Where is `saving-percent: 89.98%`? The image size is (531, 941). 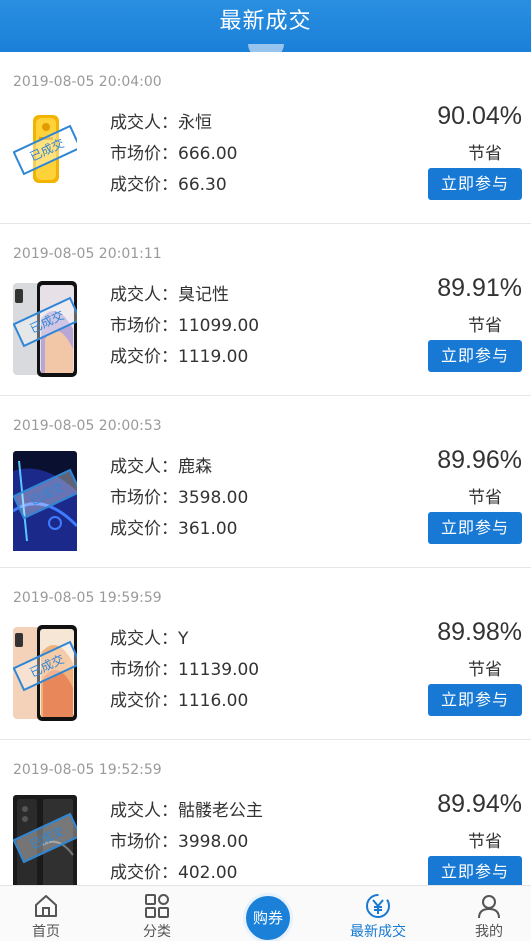 saving-percent: 89.98% is located at coordinates (479, 632).